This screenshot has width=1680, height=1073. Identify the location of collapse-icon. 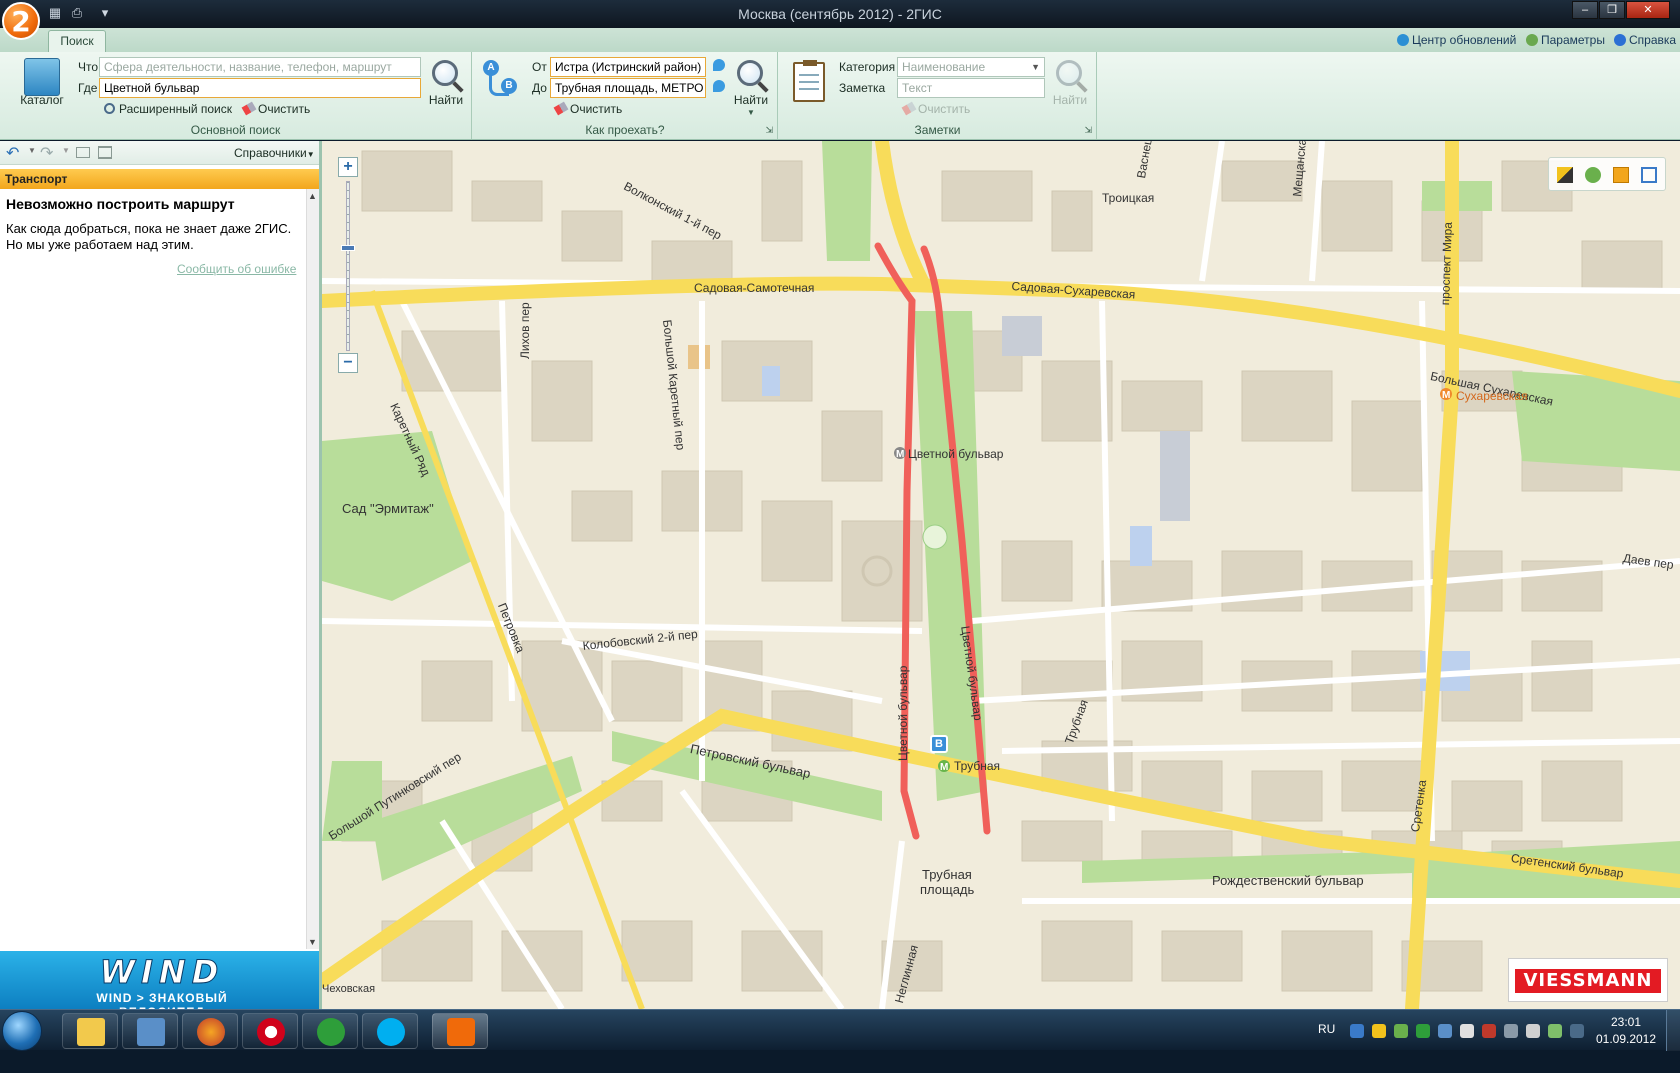
(83, 152).